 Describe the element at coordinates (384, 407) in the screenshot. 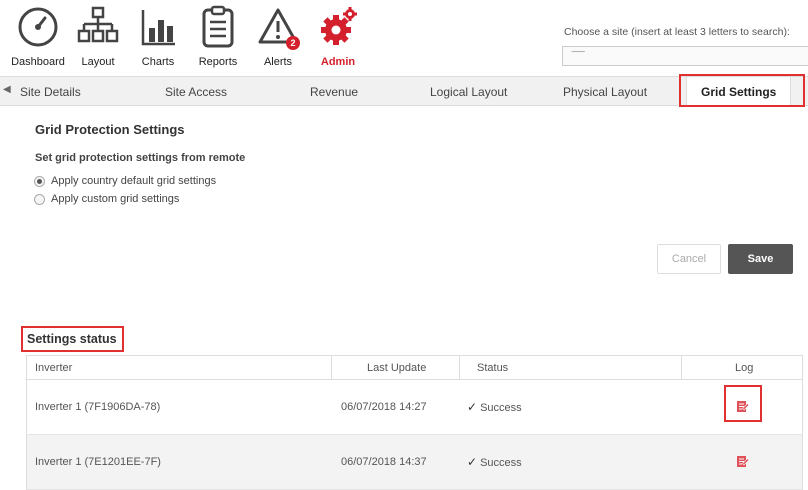

I see `last-update: 06/07/2018 14:27` at that location.